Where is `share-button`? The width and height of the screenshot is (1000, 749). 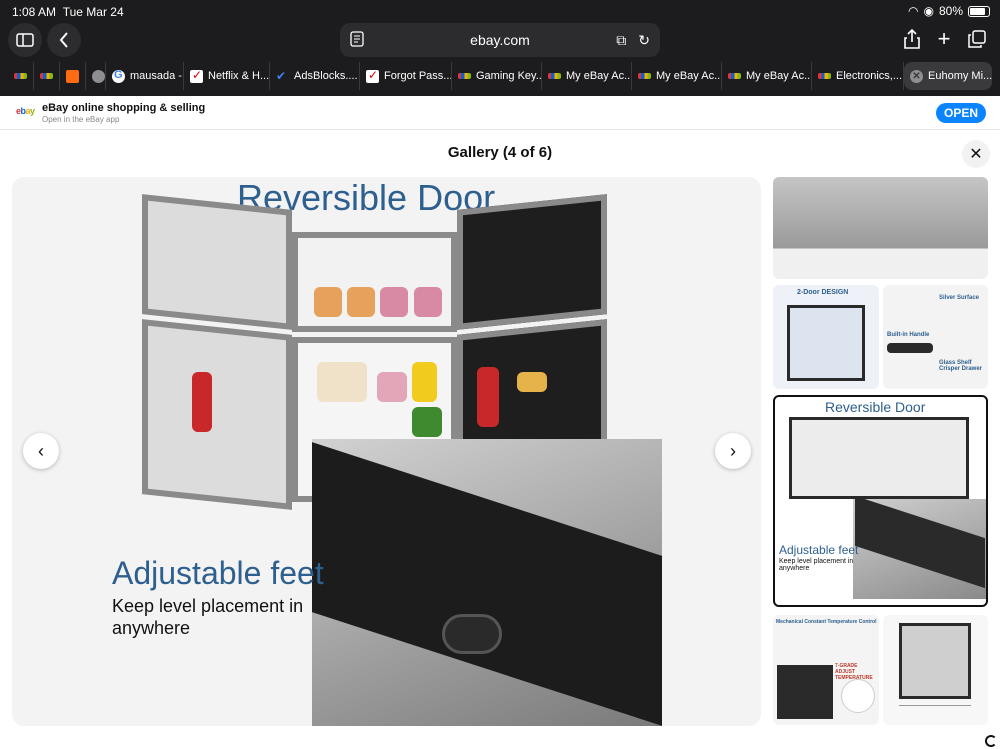
share-button is located at coordinates (912, 39).